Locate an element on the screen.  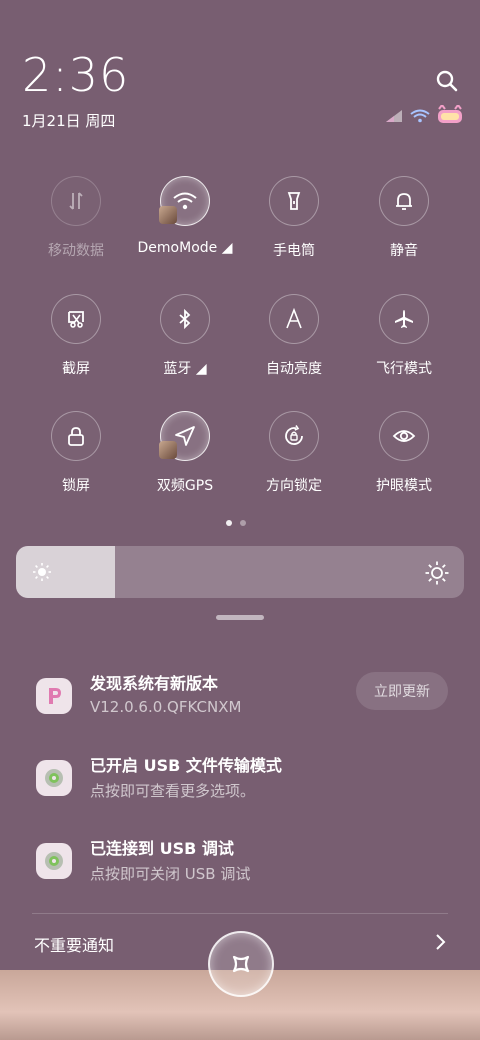
page-indicator is located at coordinates (236, 523).